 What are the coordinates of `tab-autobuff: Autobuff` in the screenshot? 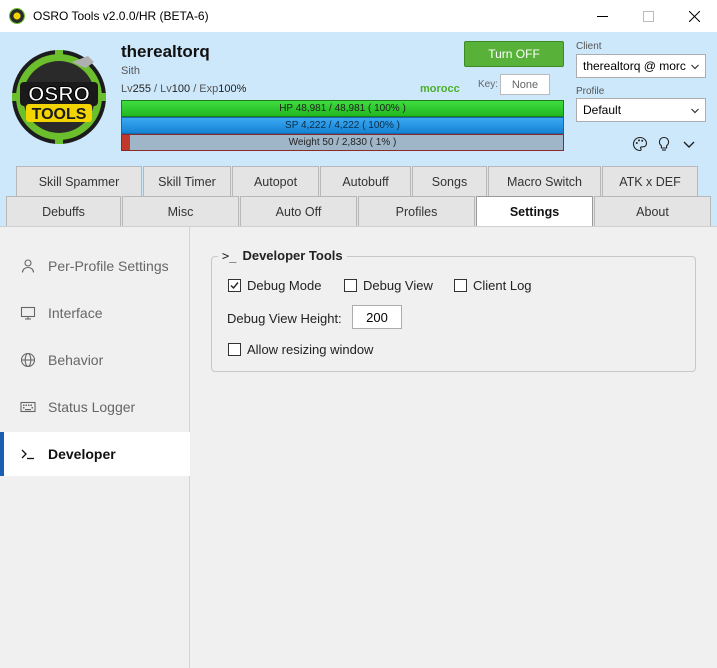 It's located at (365, 181).